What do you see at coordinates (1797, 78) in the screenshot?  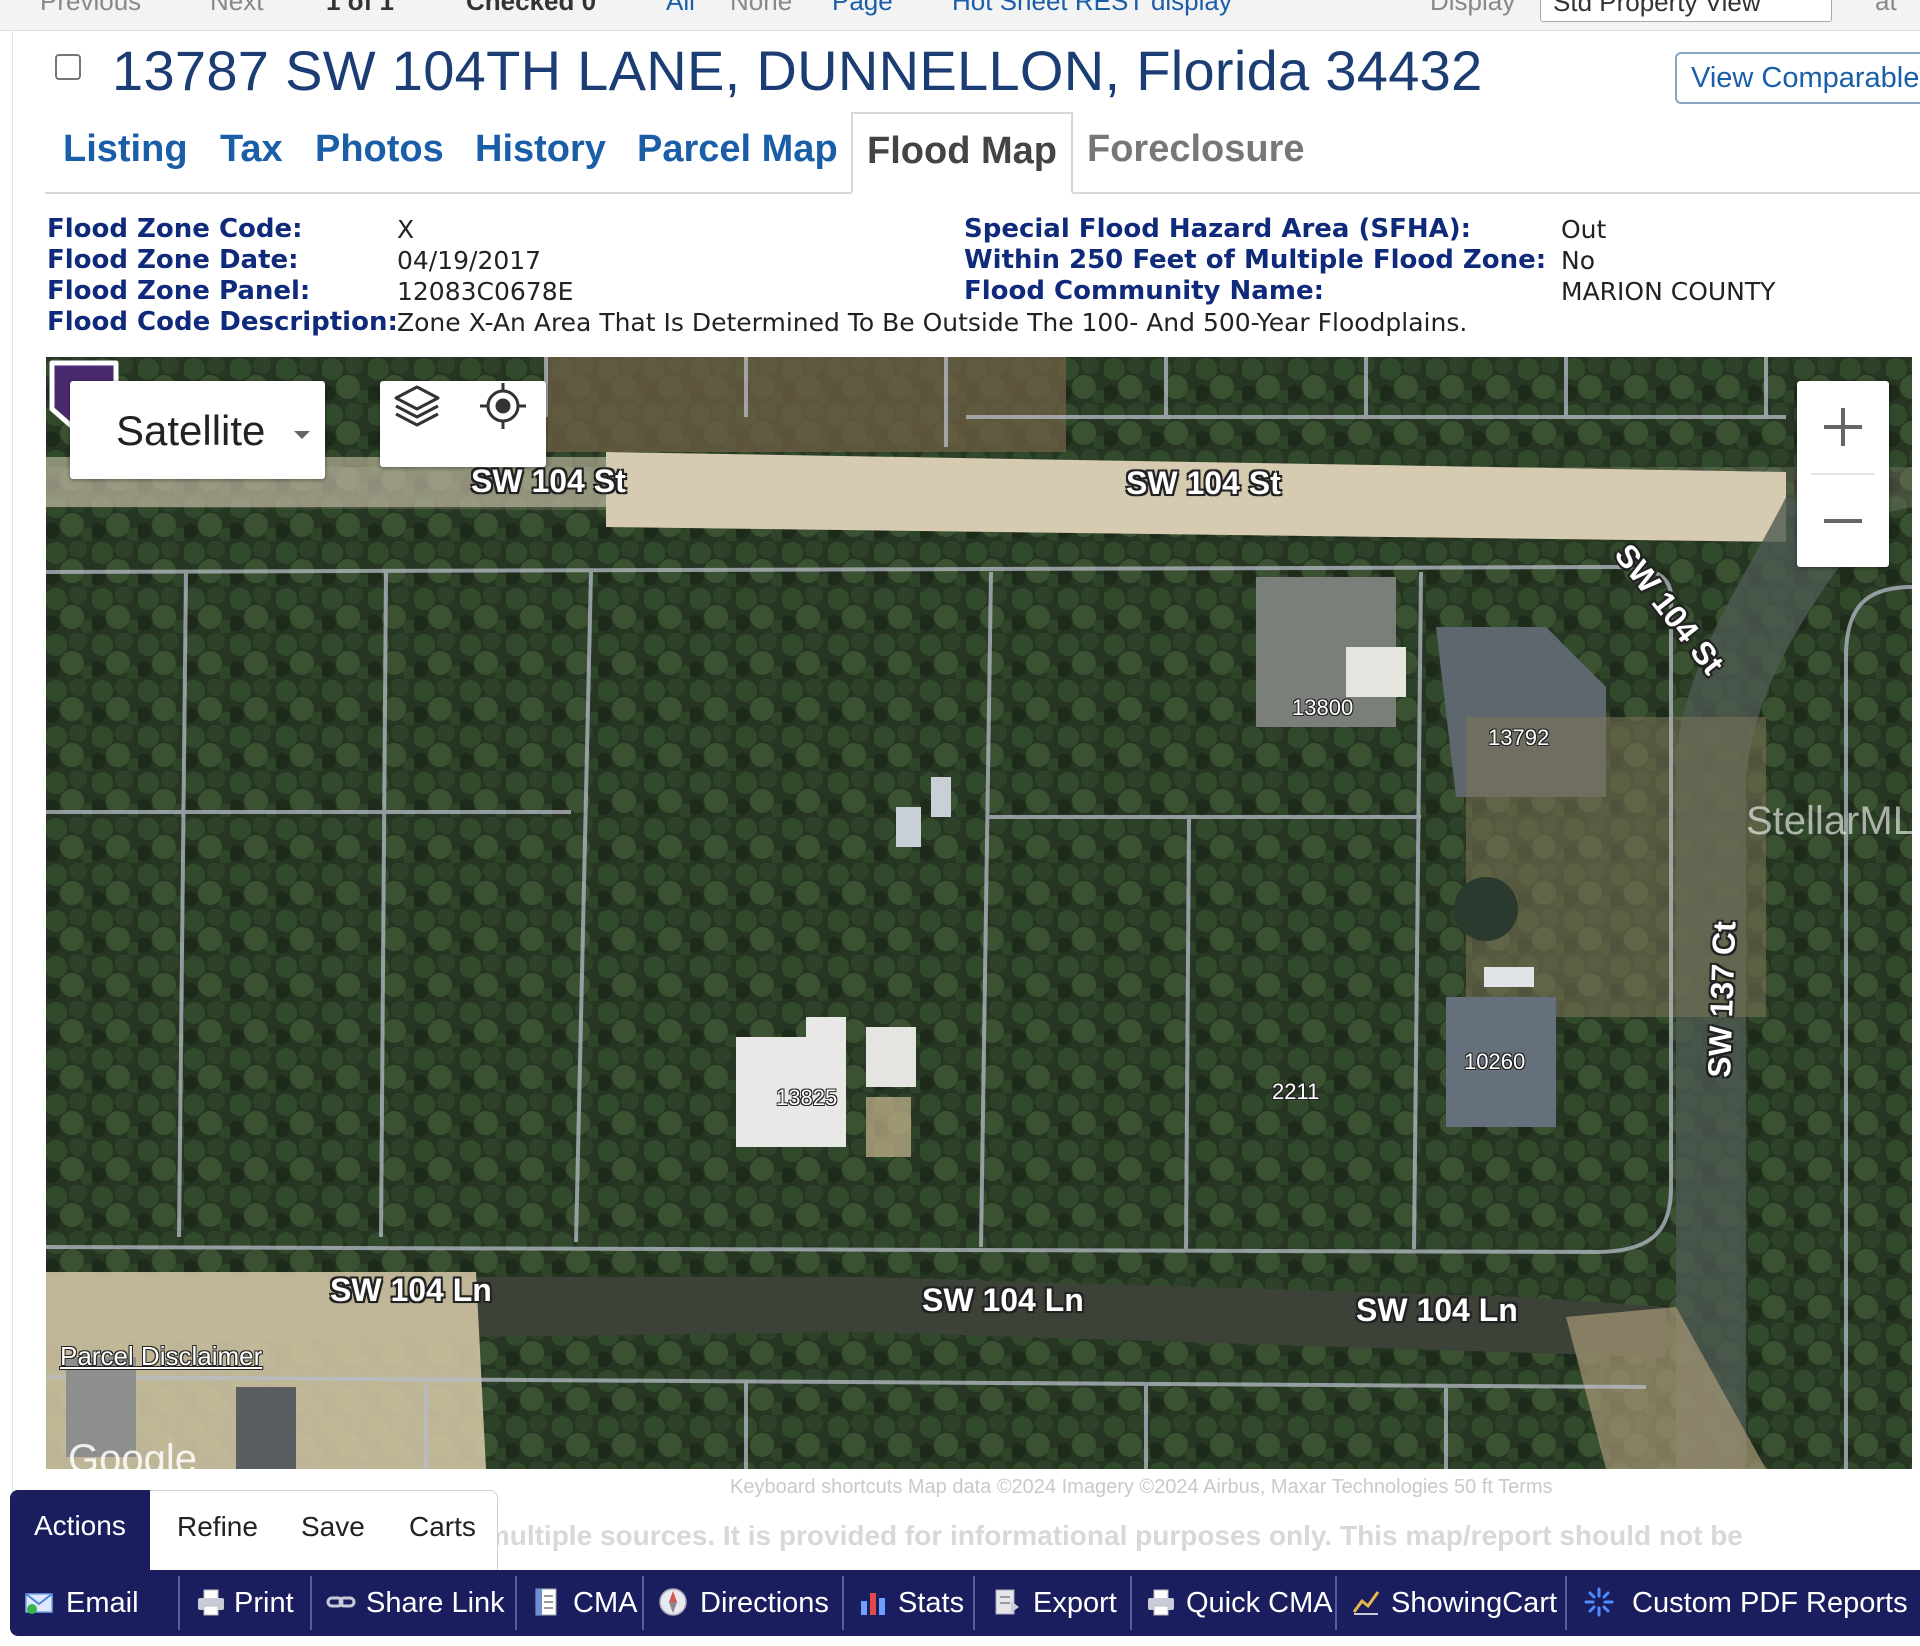 I see `view-comparable-button: View Comparable Properties` at bounding box center [1797, 78].